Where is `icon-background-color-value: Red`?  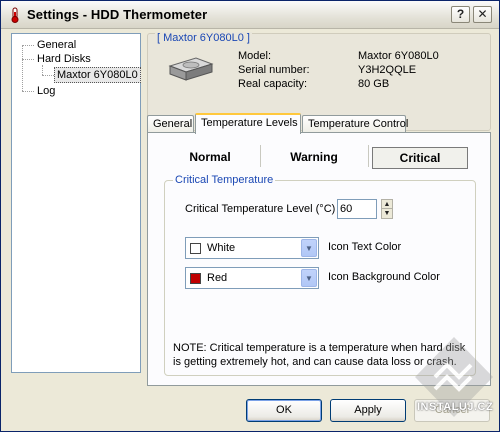 icon-background-color-value: Red is located at coordinates (217, 278).